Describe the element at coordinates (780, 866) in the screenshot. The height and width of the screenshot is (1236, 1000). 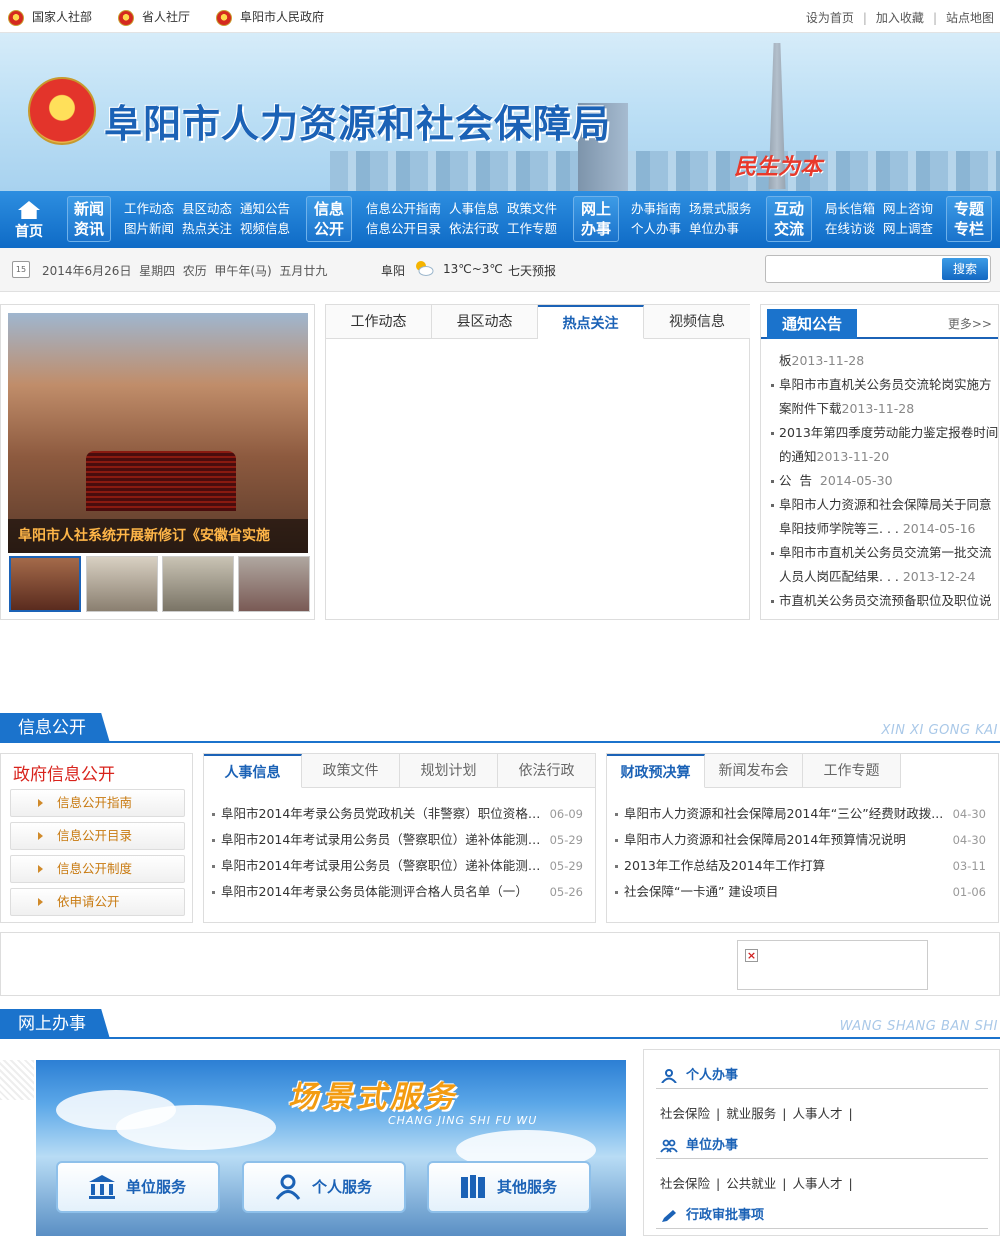
I see `list-item: 2013年工作总结及2014年工作打算` at that location.